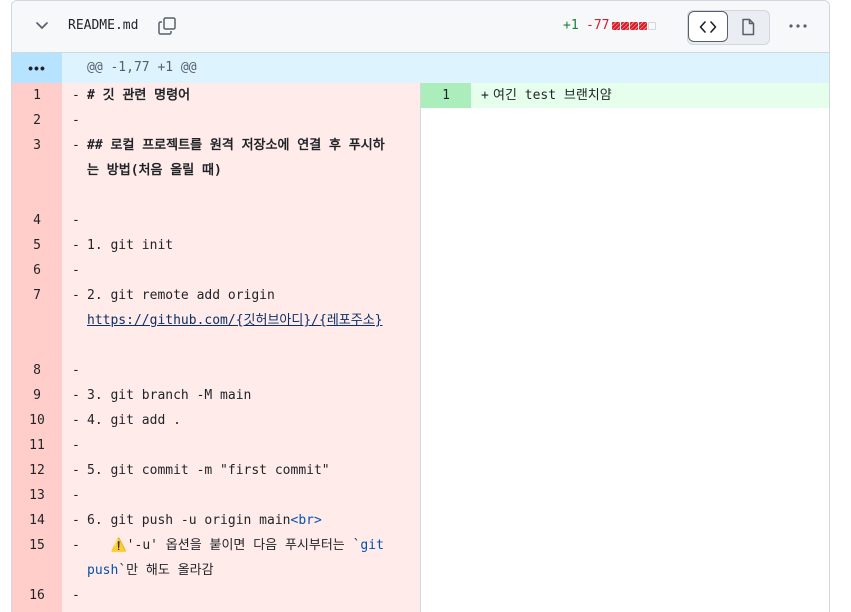 The image size is (851, 612). I want to click on diff-line: 14 - 6. git push -u origin main<br>, so click(216, 520).